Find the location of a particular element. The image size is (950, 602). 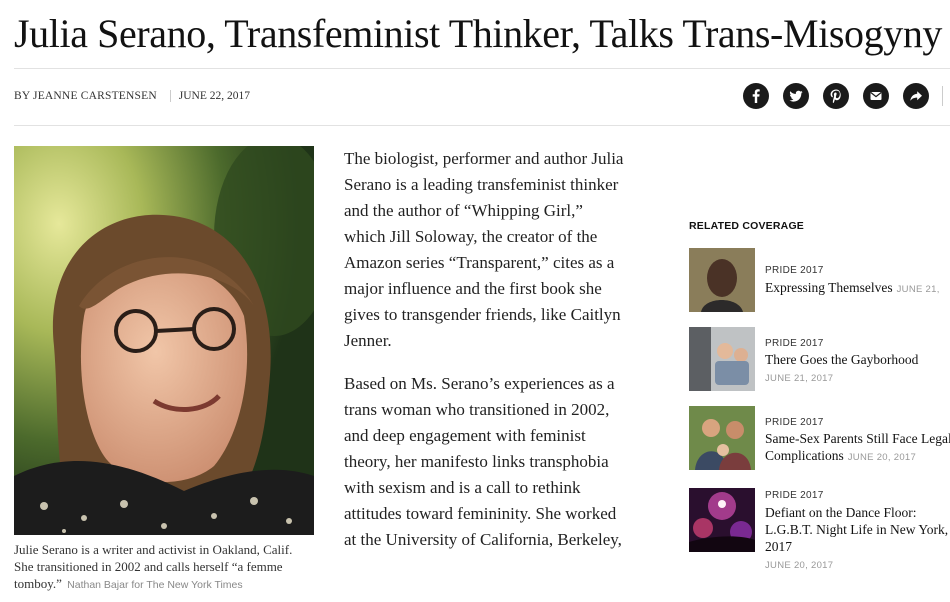

pinterest-icon is located at coordinates (835, 96).